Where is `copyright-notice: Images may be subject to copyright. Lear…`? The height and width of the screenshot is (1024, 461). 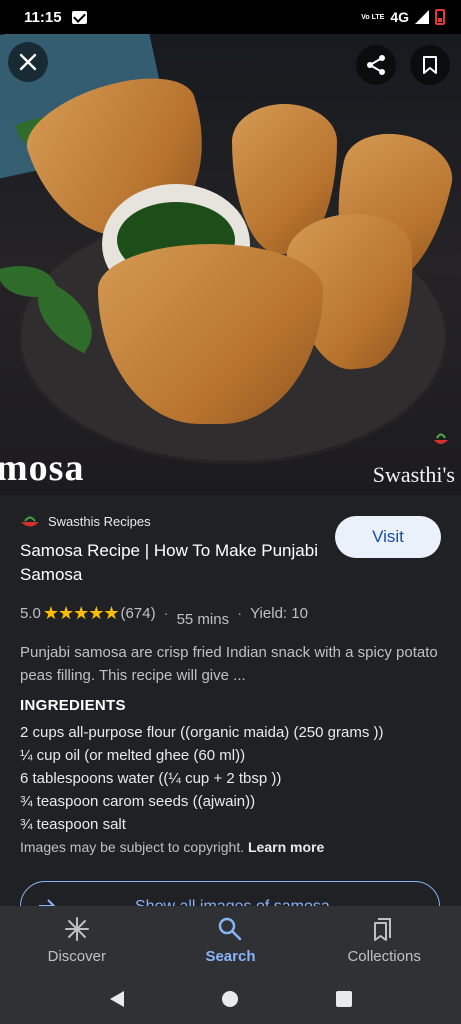 copyright-notice: Images may be subject to copyright. Lear… is located at coordinates (172, 847).